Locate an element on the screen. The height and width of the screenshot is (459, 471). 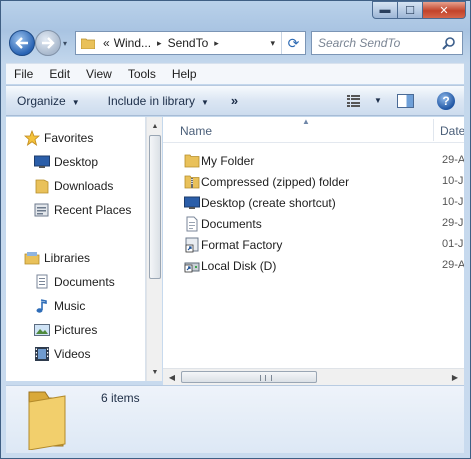
file-row: Documents 29-Ju is located at coordinates (313, 224).